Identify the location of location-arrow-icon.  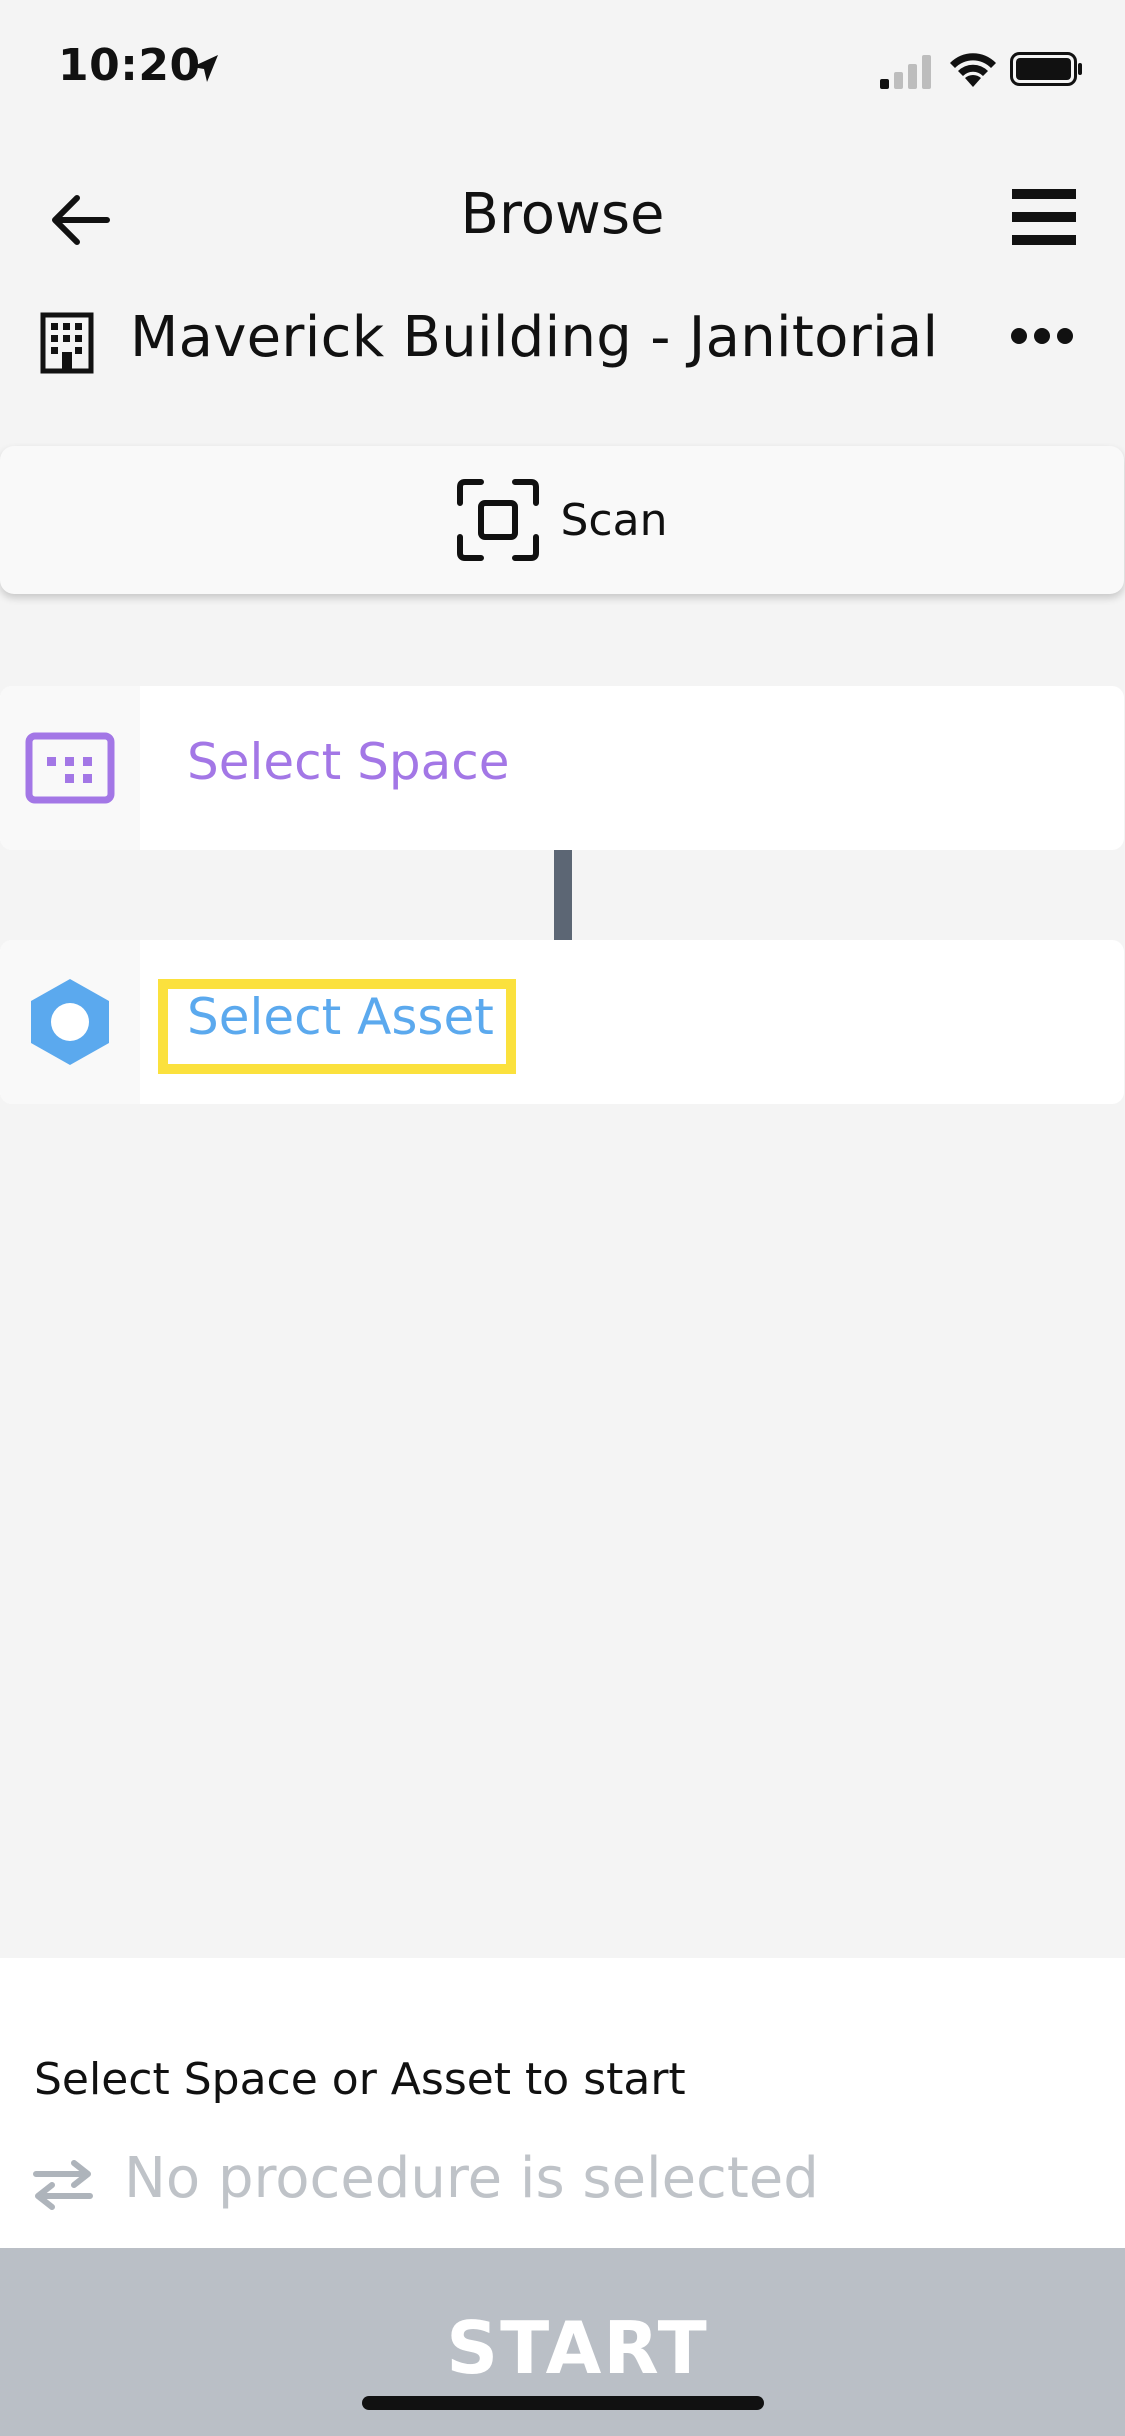
(205, 71).